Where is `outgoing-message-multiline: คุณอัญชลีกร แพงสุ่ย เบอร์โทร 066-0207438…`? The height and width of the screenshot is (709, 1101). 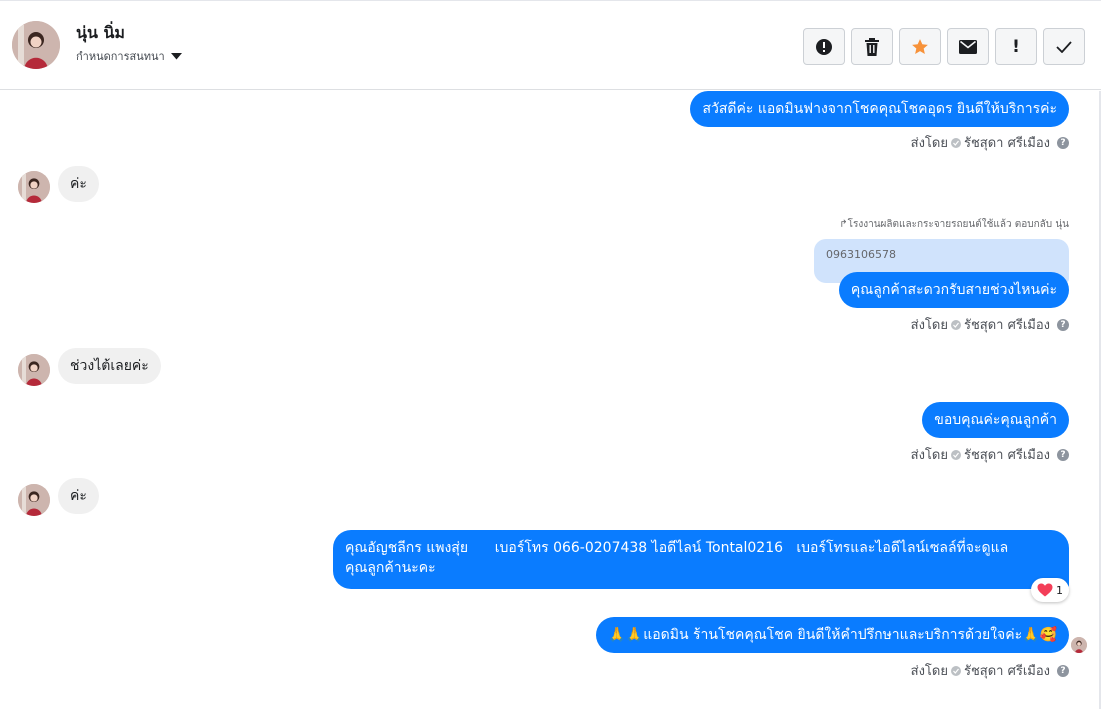 outgoing-message-multiline: คุณอัญชลีกร แพงสุ่ย เบอร์โทร 066-0207438… is located at coordinates (701, 559).